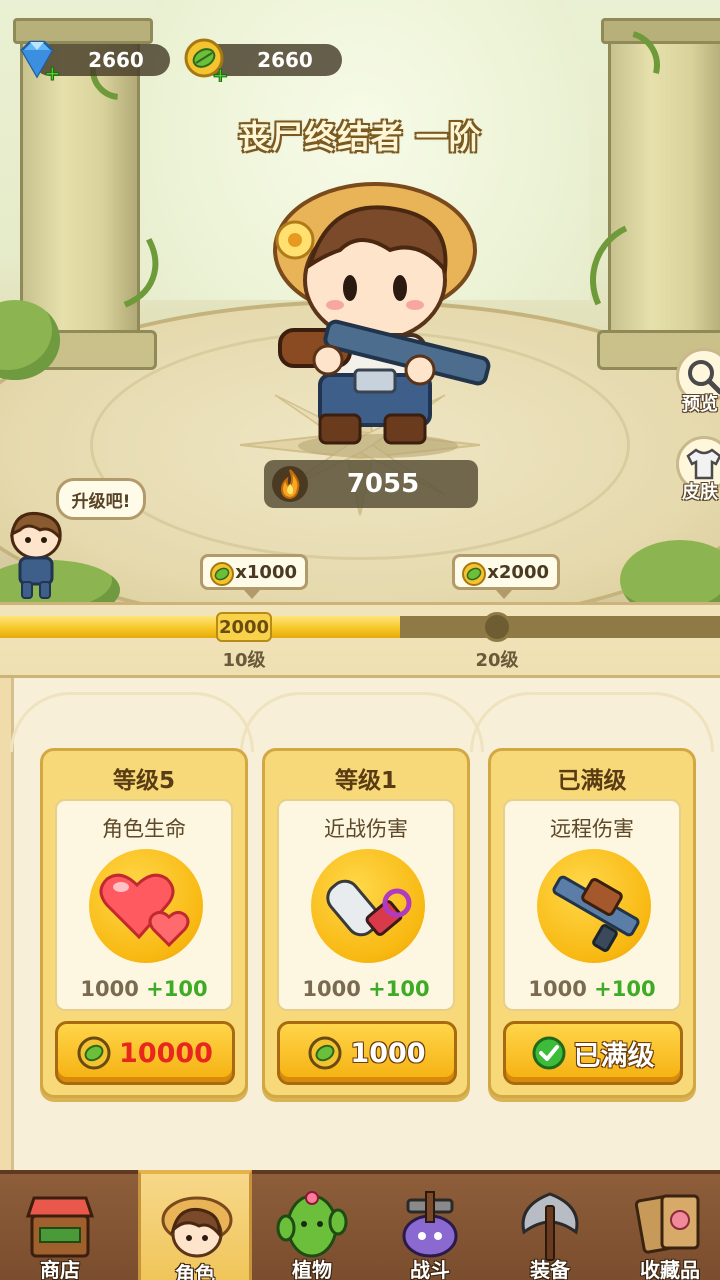 This screenshot has height=1280, width=720. What do you see at coordinates (266, 572) in the screenshot?
I see `milestone-reward-amount: x1000` at bounding box center [266, 572].